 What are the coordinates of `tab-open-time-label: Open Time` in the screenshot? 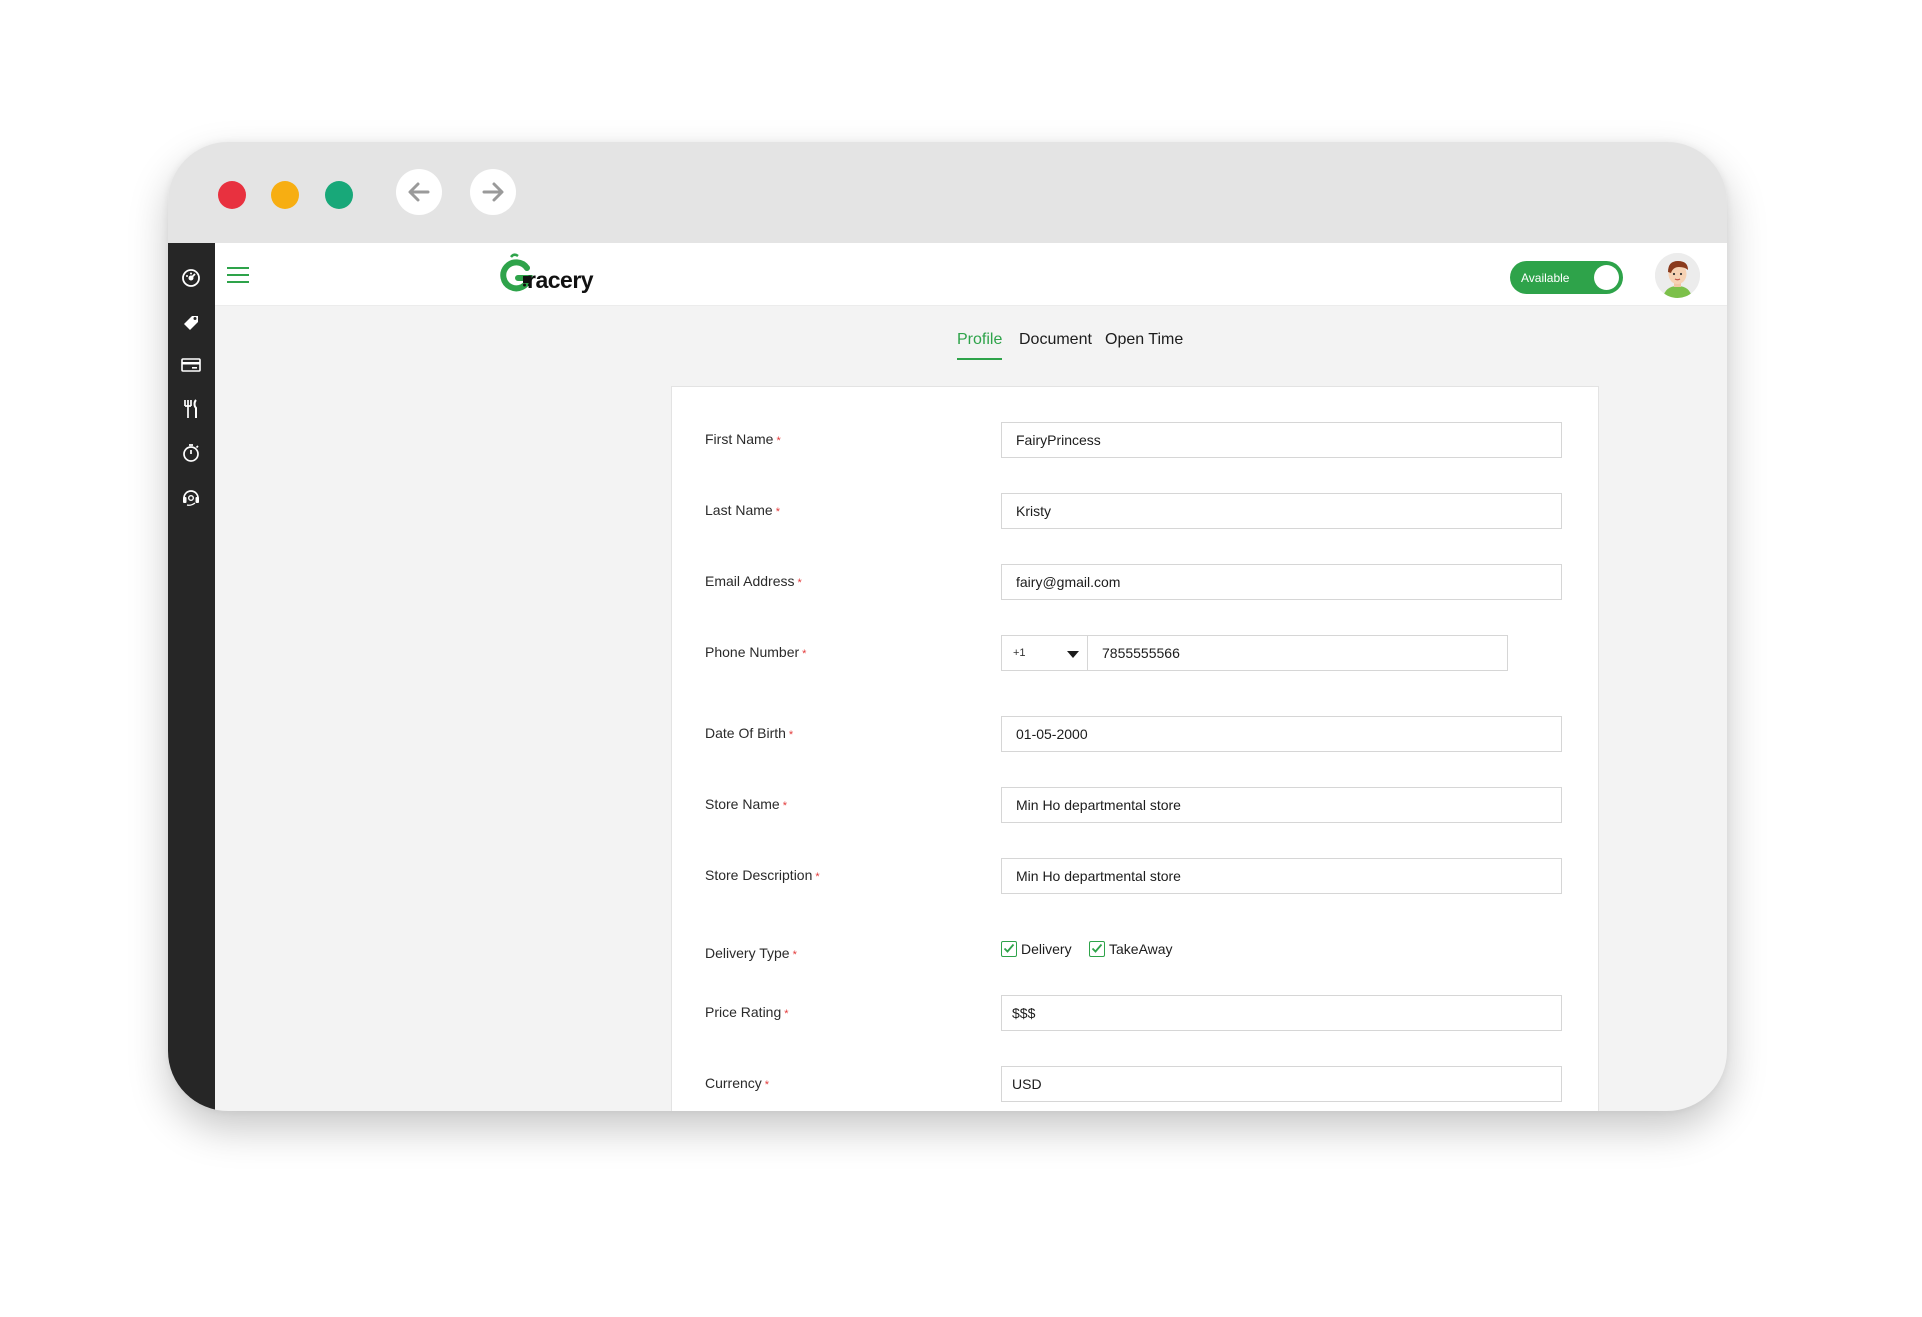 It's located at (1144, 339).